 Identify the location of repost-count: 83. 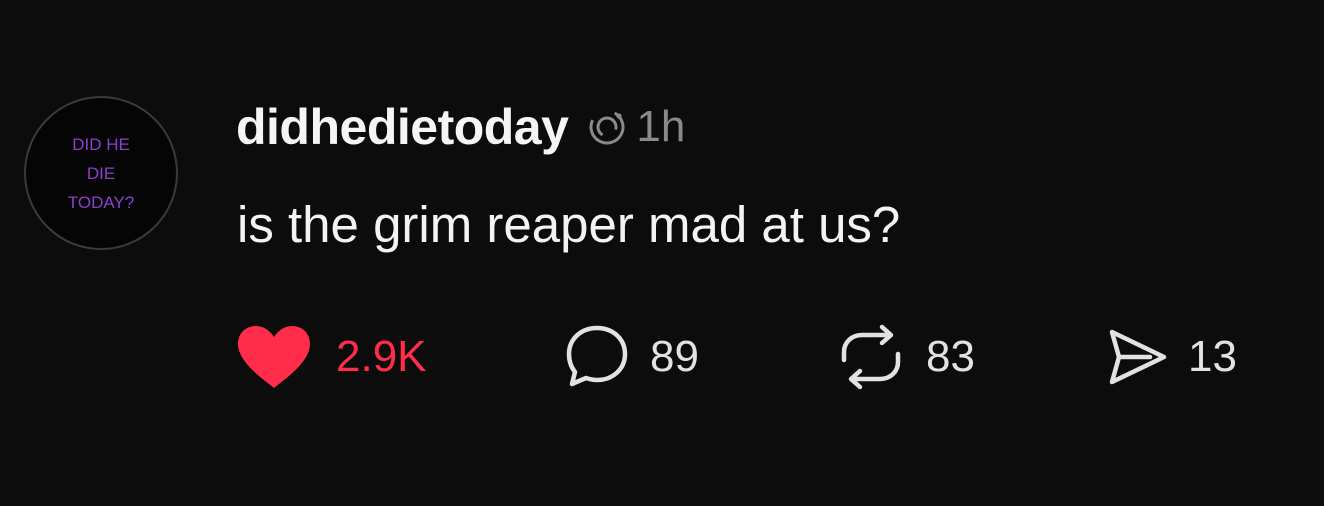
(950, 356).